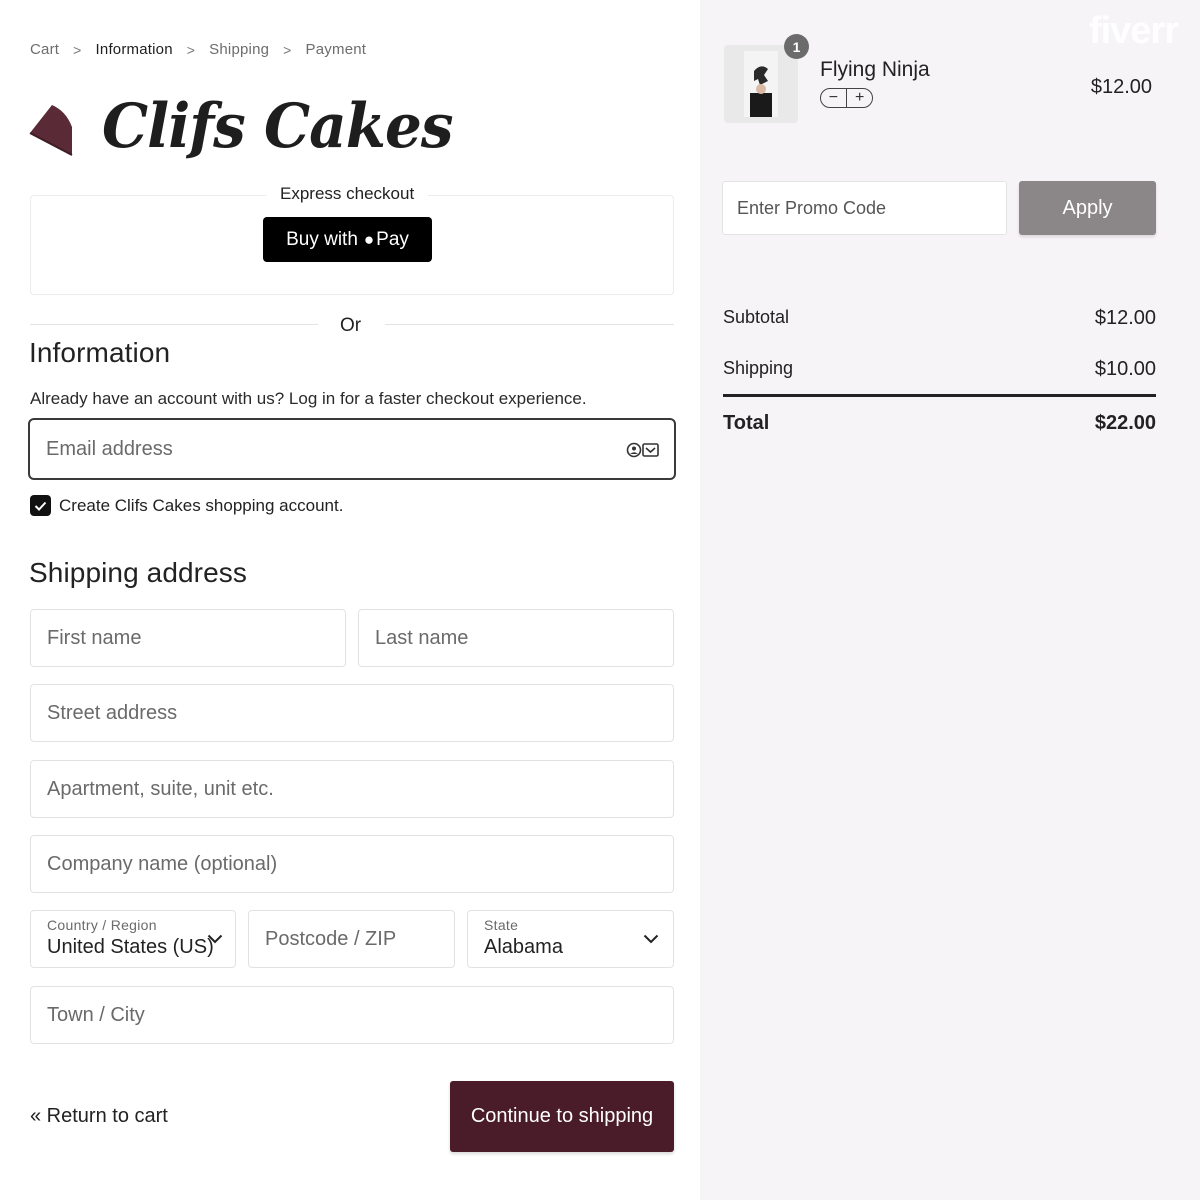  What do you see at coordinates (642, 450) in the screenshot?
I see `autofill-contact-icon` at bounding box center [642, 450].